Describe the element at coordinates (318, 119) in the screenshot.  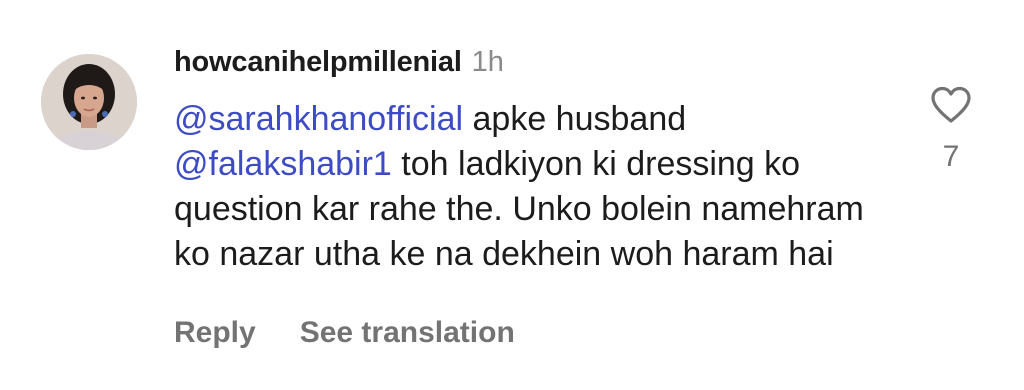
I see `mention-sarahkhanofficial: @sarahkhanofficial` at that location.